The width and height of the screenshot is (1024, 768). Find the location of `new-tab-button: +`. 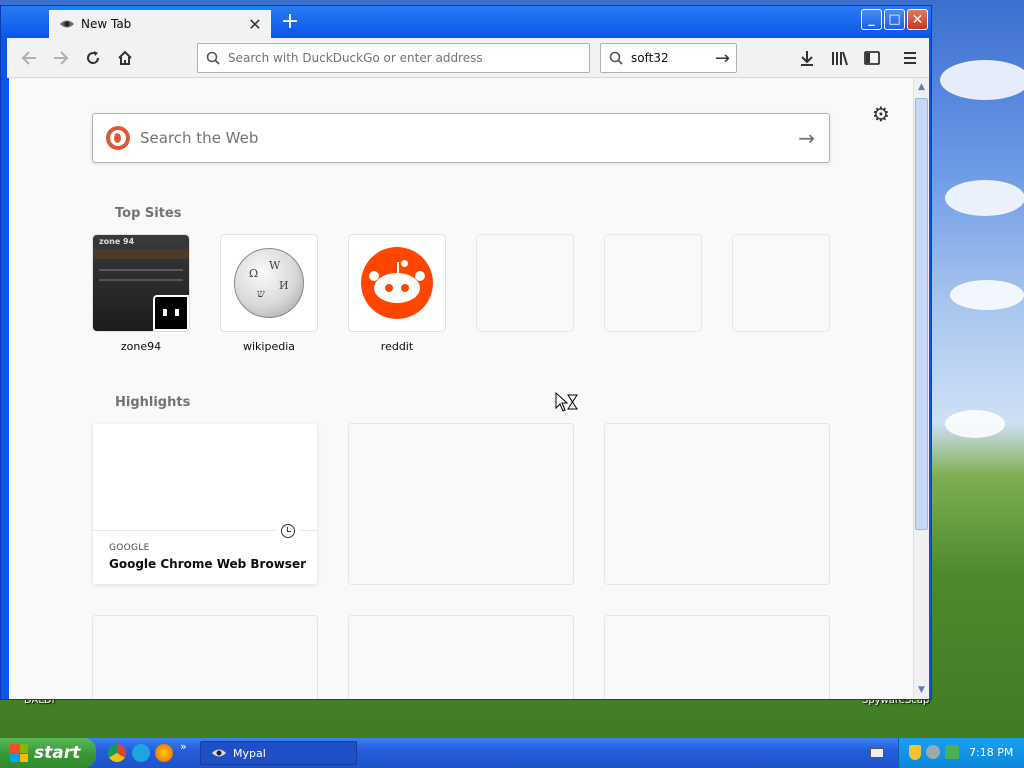

new-tab-button: + is located at coordinates (290, 22).